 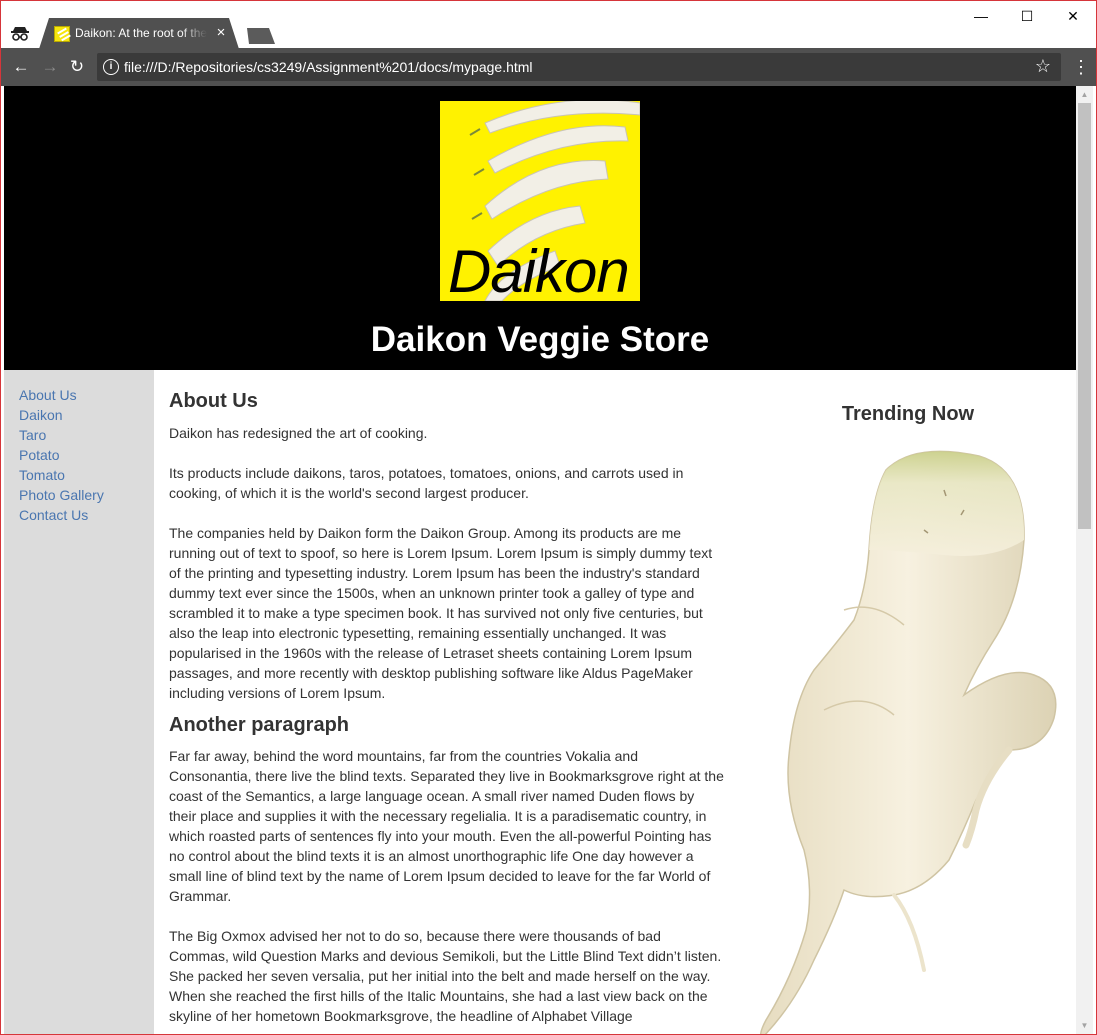 What do you see at coordinates (86, 396) in the screenshot?
I see `nav-item-about-us: About Us` at bounding box center [86, 396].